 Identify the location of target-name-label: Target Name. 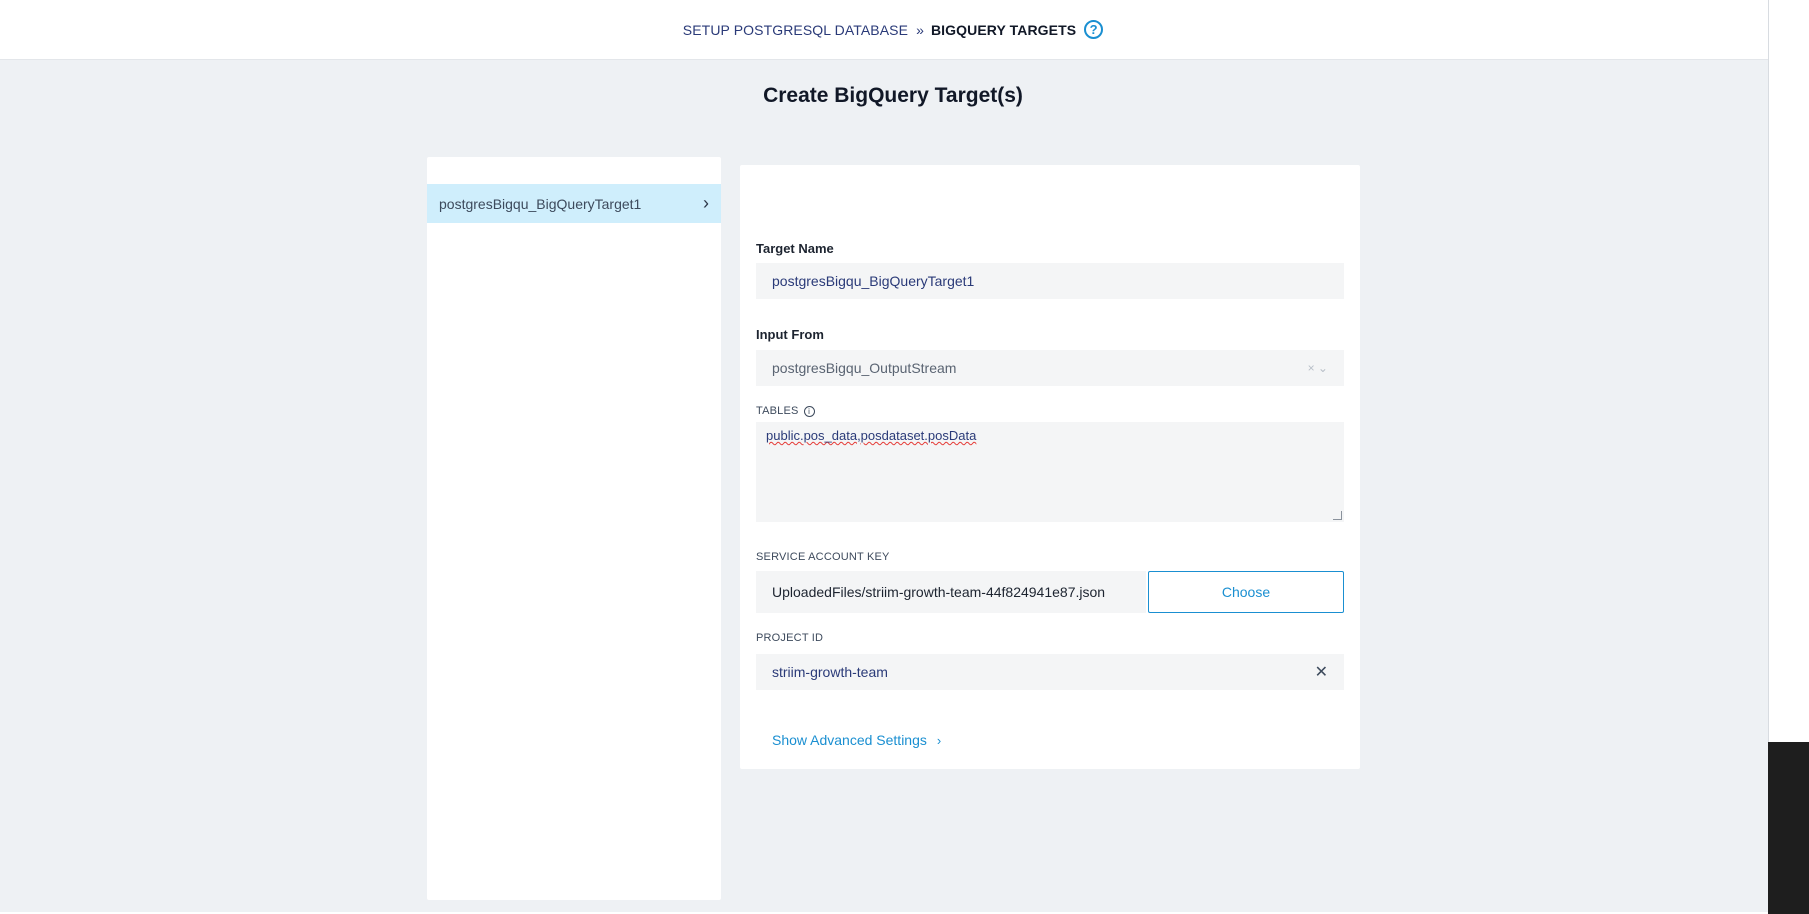
(795, 248).